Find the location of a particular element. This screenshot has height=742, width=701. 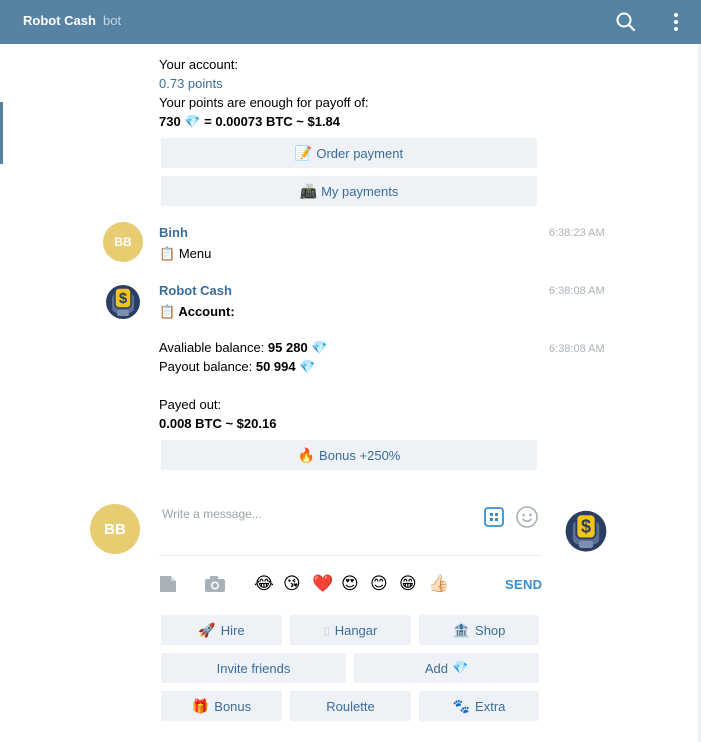

memo-icon: 📝 is located at coordinates (303, 152).